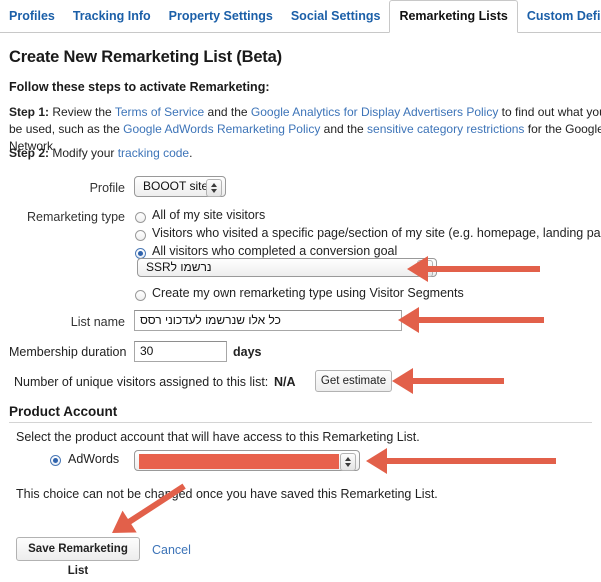 This screenshot has height=582, width=601. I want to click on days-label: days, so click(247, 352).